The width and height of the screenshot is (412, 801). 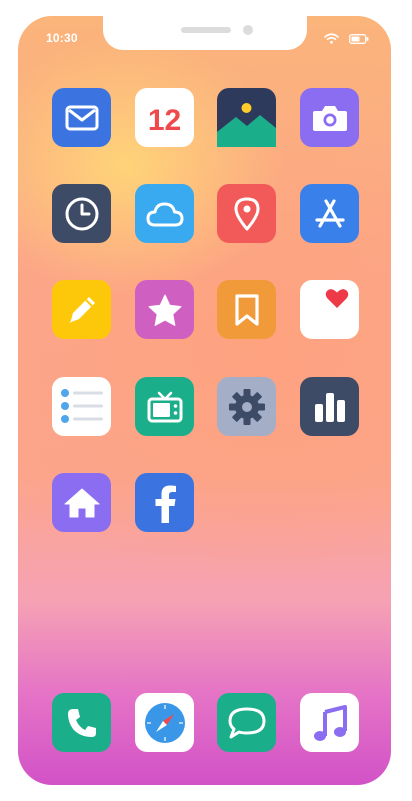 I want to click on app-clock, so click(x=81, y=213).